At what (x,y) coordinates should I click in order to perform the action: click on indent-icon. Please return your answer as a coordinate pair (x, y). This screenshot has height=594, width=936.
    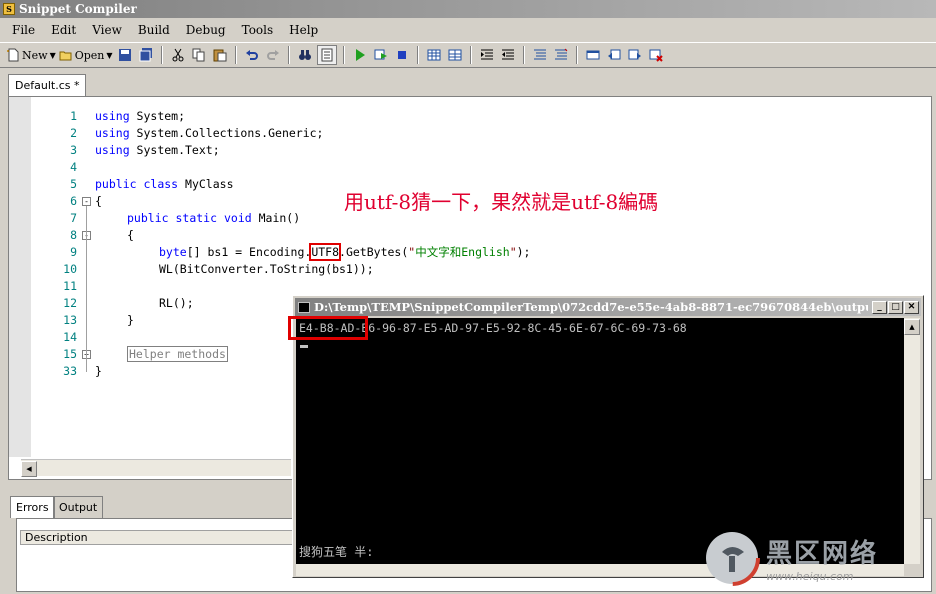
    Looking at the image, I should click on (486, 54).